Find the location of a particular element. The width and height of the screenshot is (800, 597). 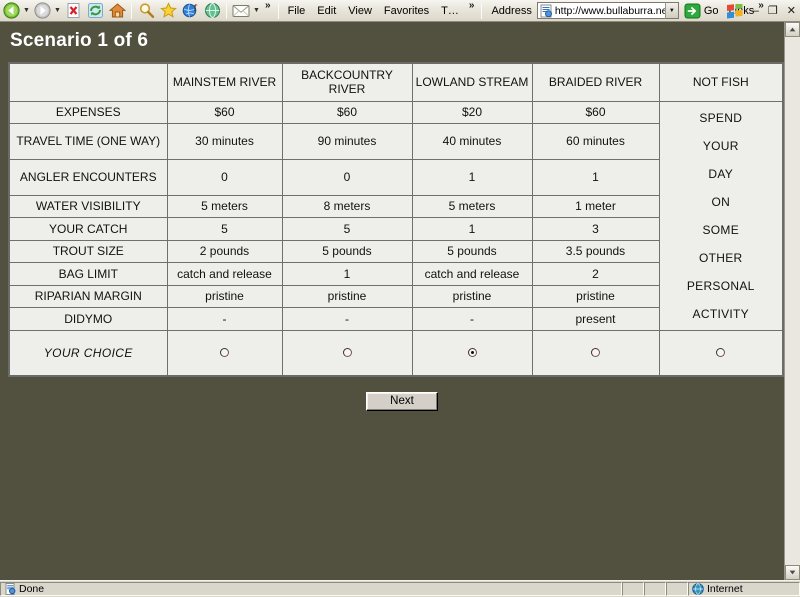

window-controls: – ❐ ✕ is located at coordinates (762, 11).